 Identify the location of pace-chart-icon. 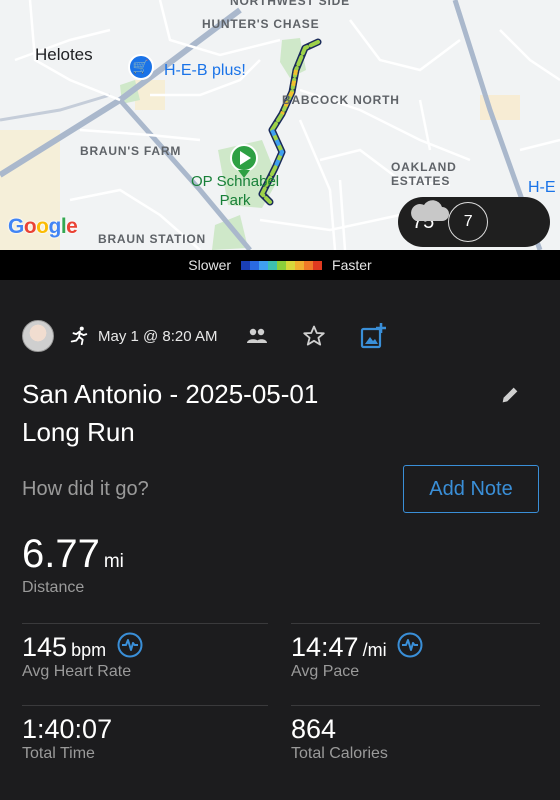
(410, 645).